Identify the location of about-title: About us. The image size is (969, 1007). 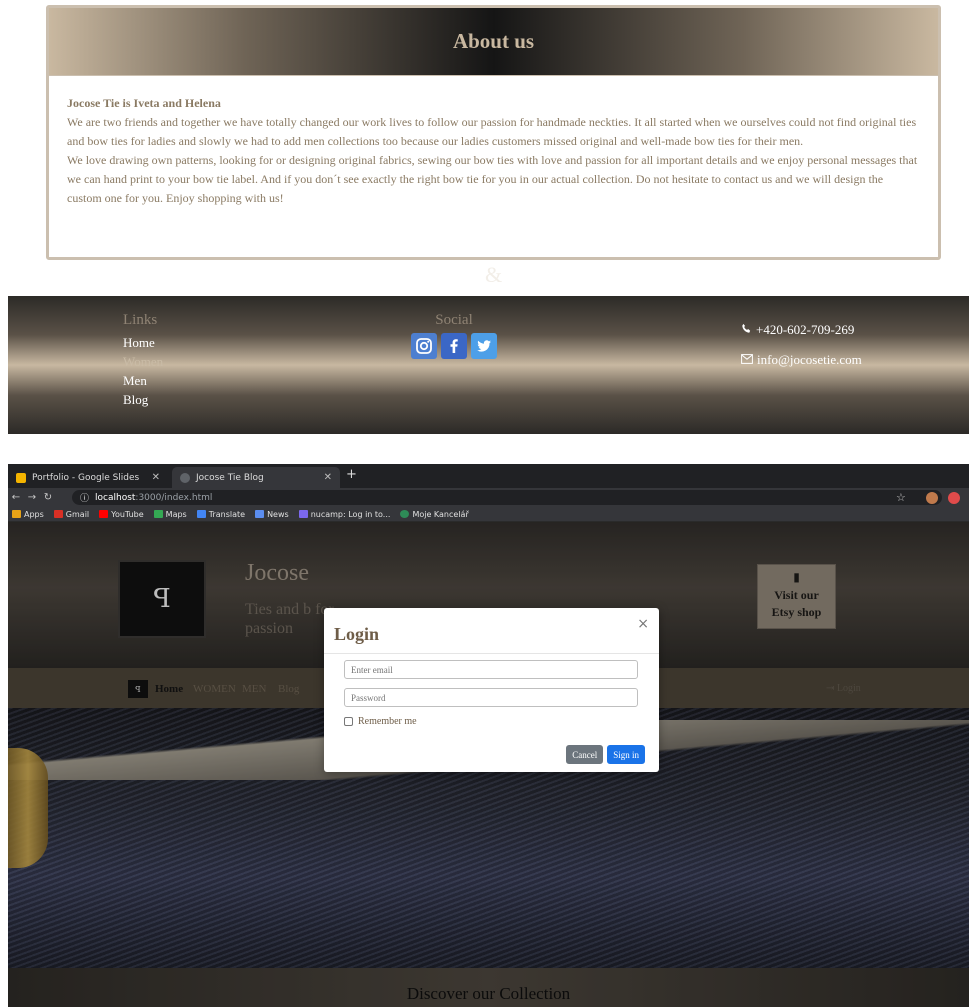
(493, 41).